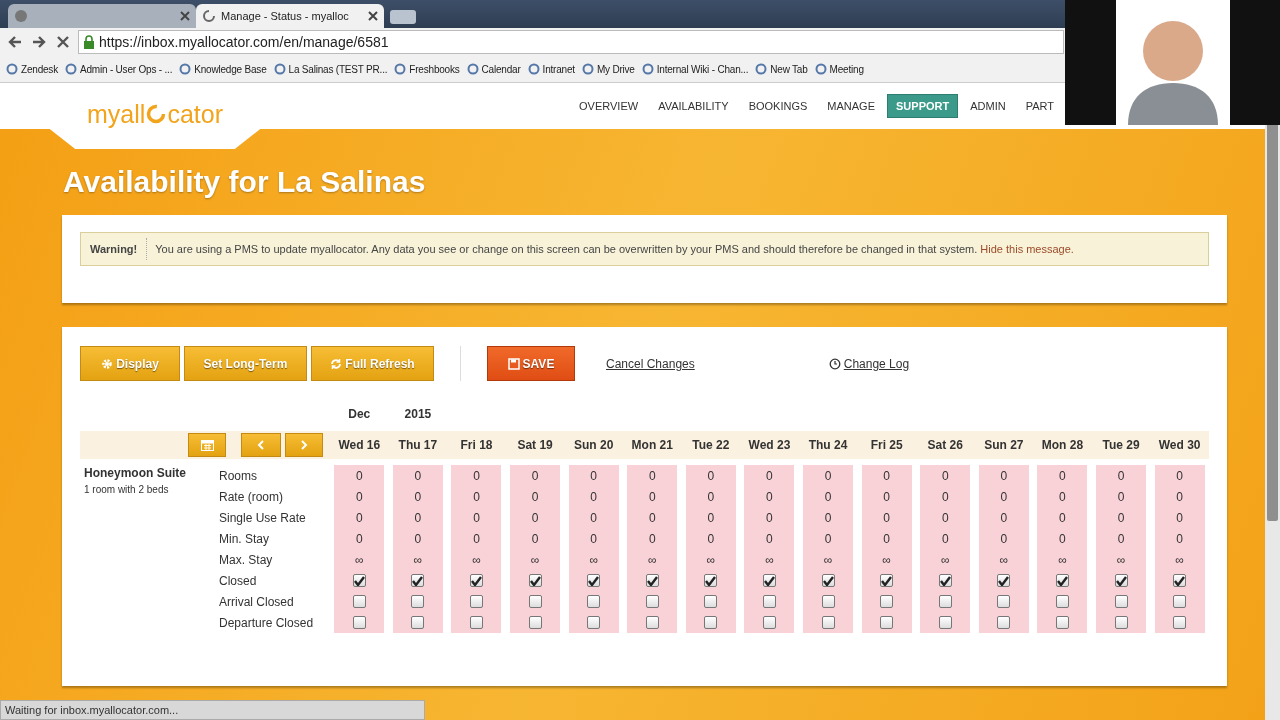 The image size is (1280, 720). Describe the element at coordinates (207, 445) in the screenshot. I see `calendar-button` at that location.